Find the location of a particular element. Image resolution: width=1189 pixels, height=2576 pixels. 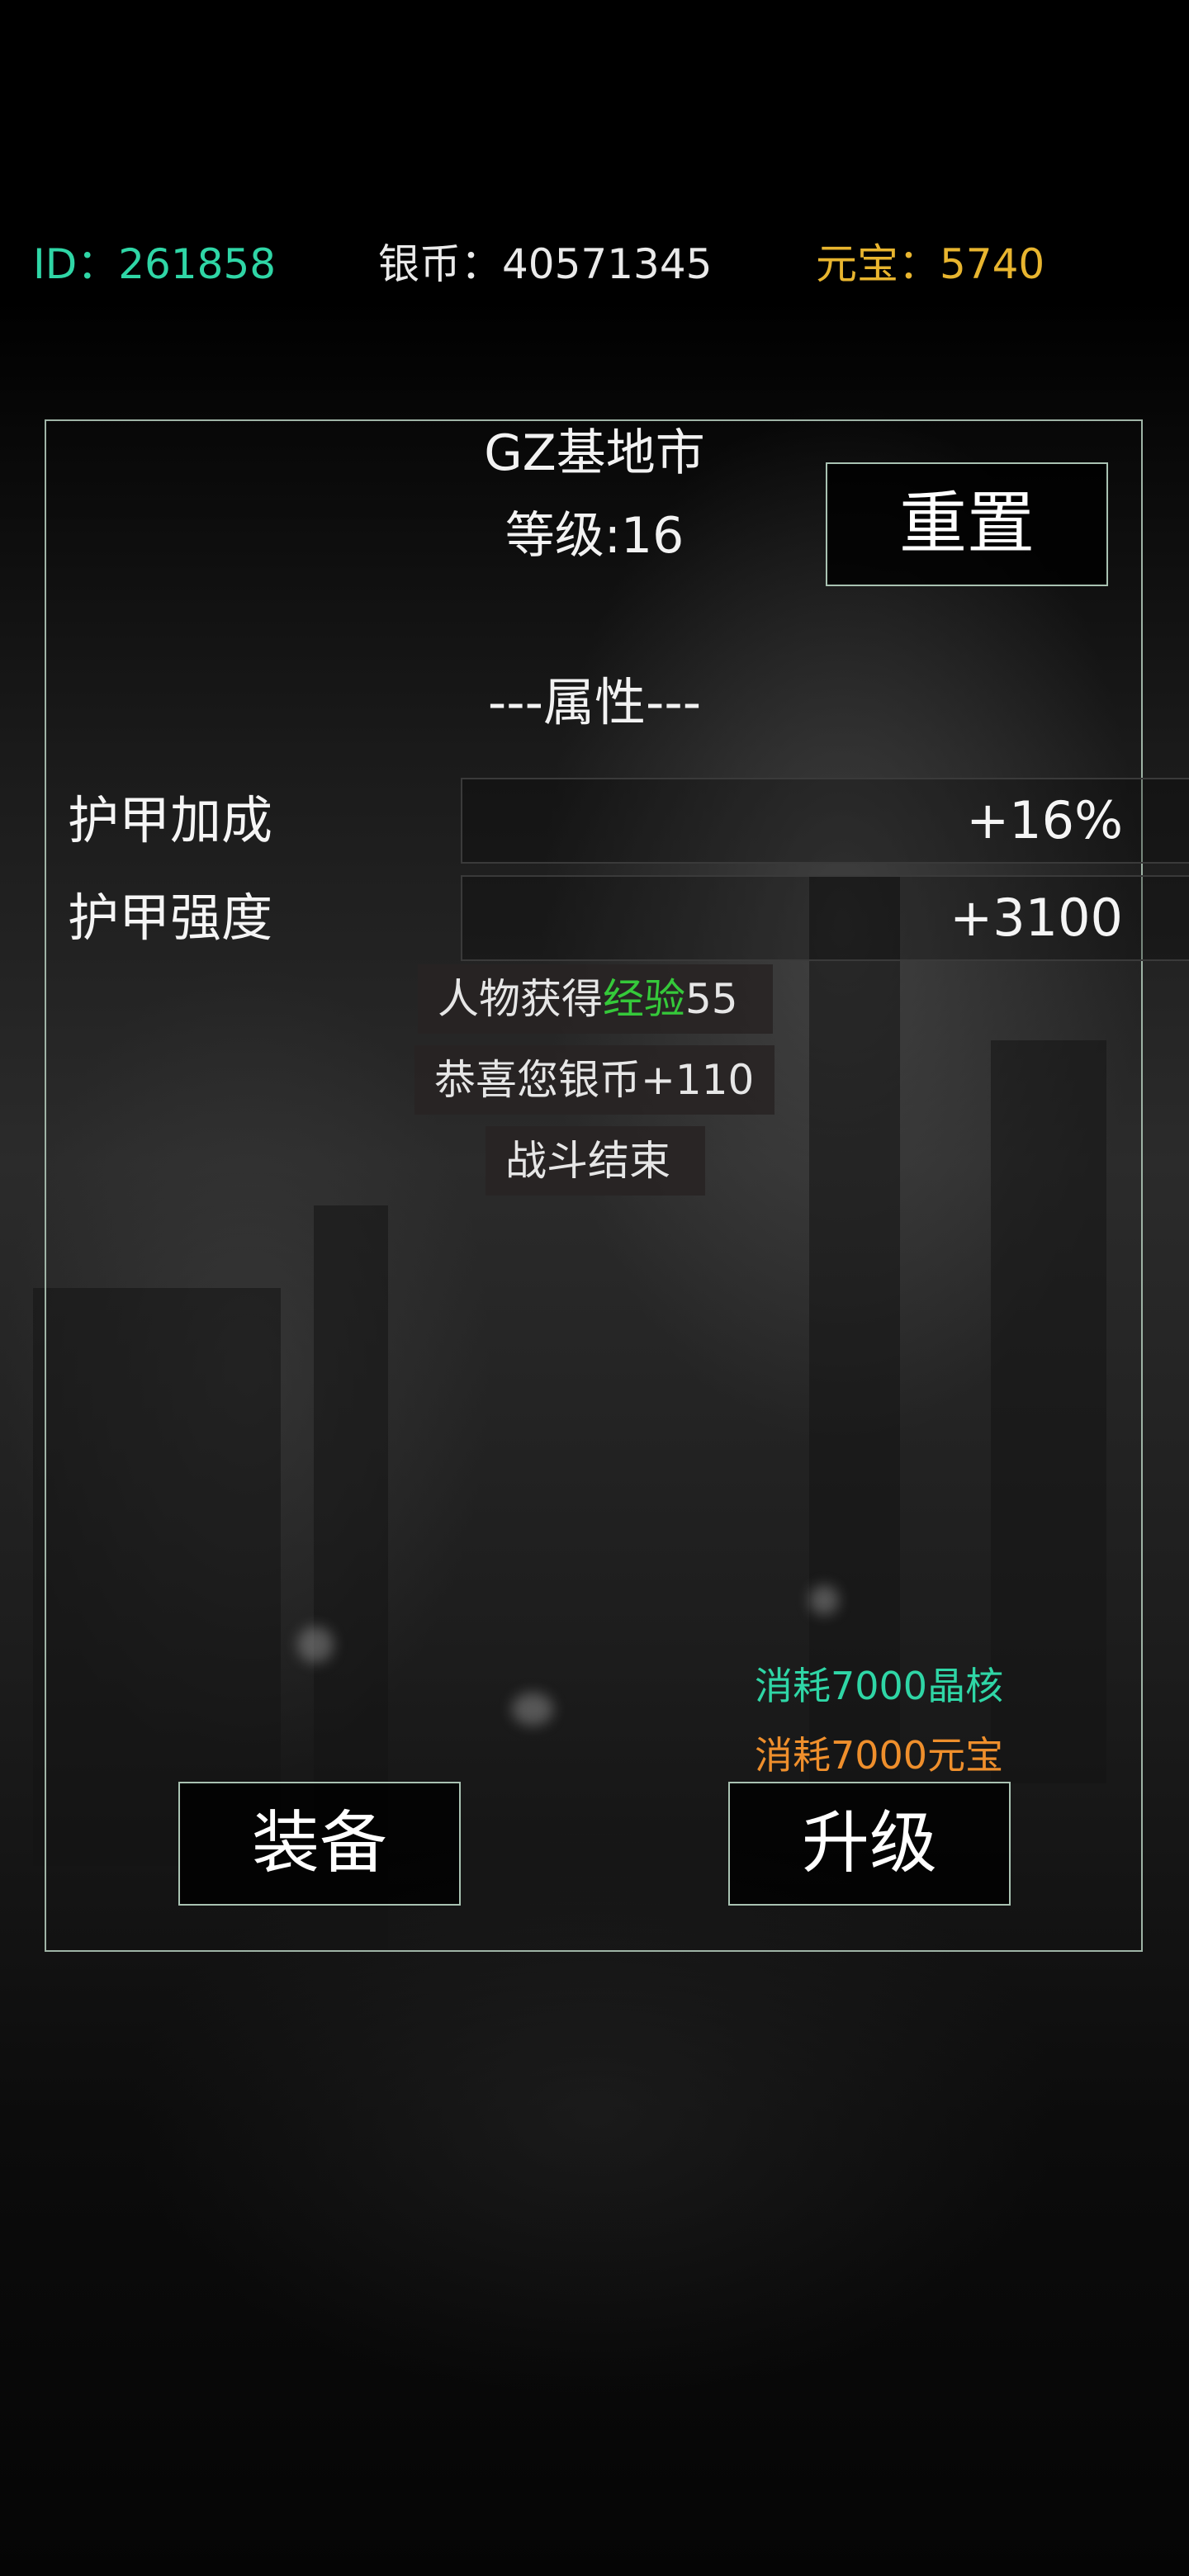

attribute-value: +16% is located at coordinates (1044, 820).